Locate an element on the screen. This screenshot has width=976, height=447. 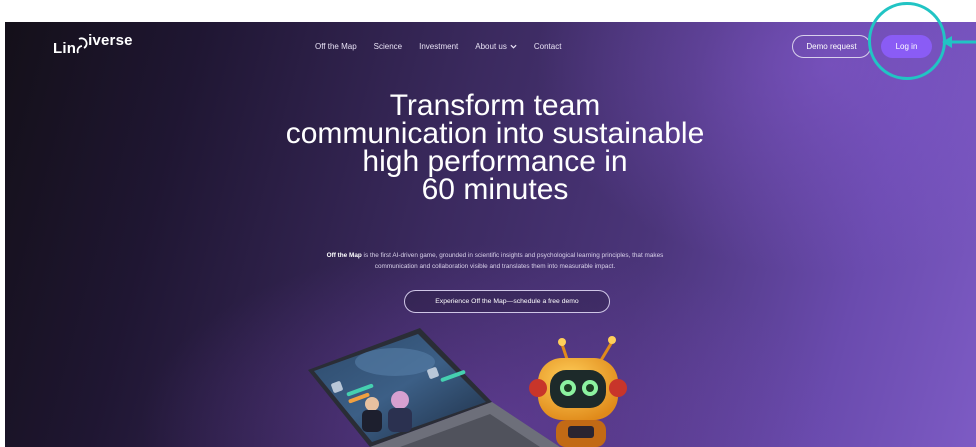
linqiverse-logo: Lin iverse is located at coordinates (93, 46).